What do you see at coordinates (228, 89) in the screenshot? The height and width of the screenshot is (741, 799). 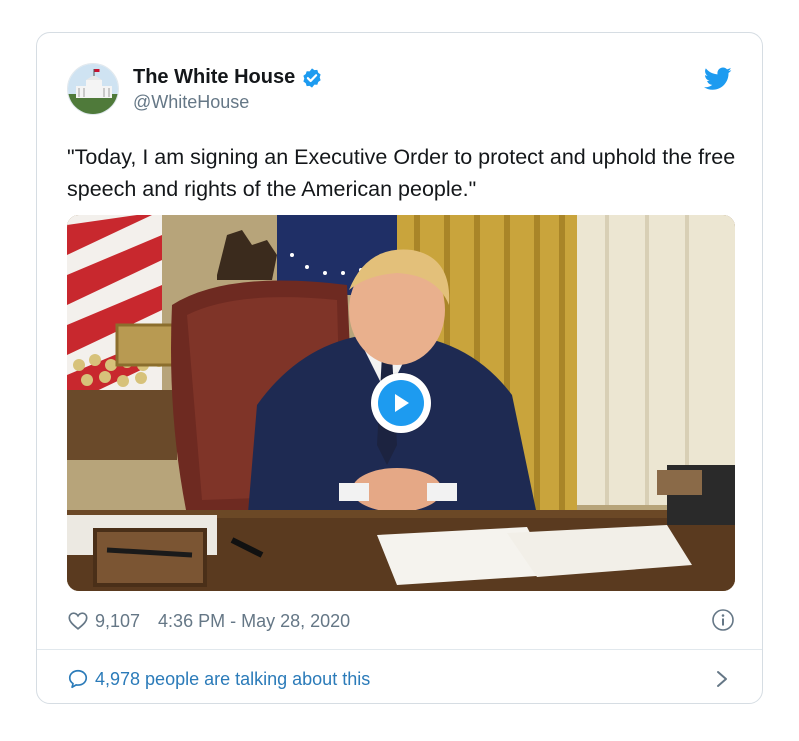 I see `author-info: The White House @WhiteHouse` at bounding box center [228, 89].